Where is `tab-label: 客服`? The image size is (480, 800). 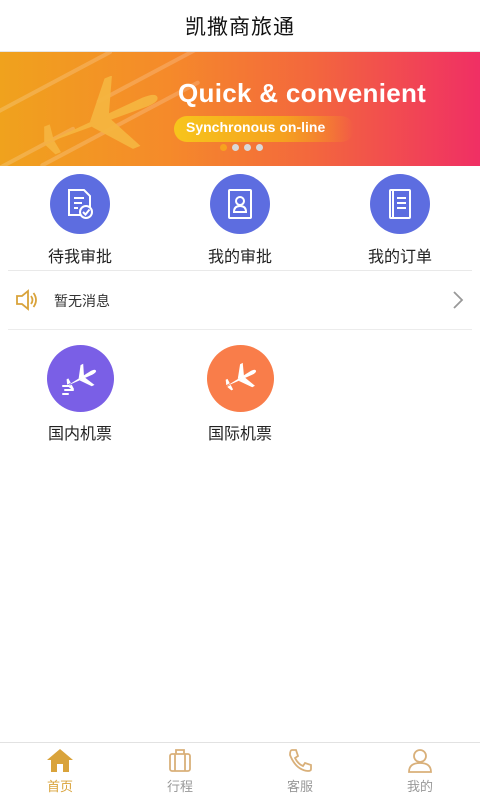
tab-label: 客服 is located at coordinates (299, 787).